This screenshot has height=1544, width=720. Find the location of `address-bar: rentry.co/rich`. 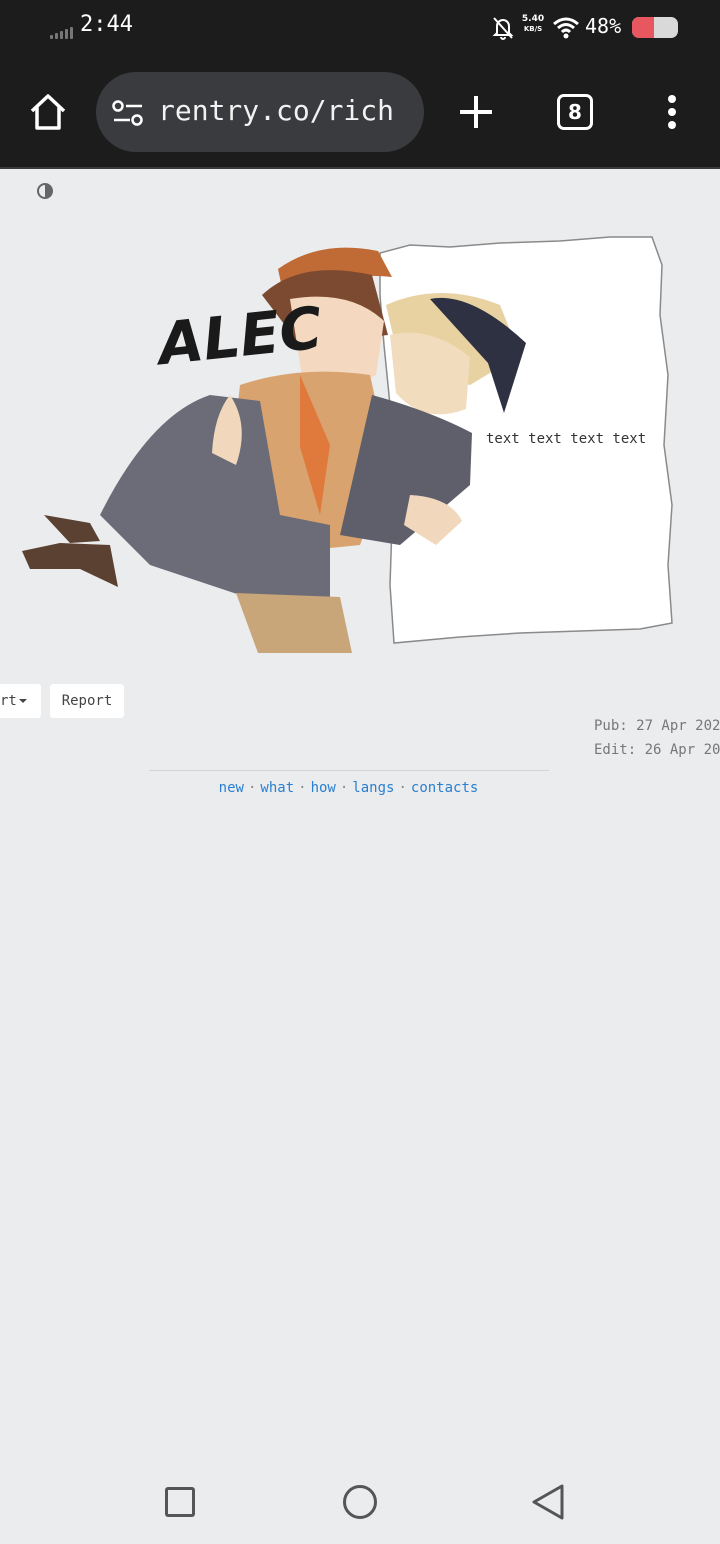

address-bar: rentry.co/rich is located at coordinates (260, 112).